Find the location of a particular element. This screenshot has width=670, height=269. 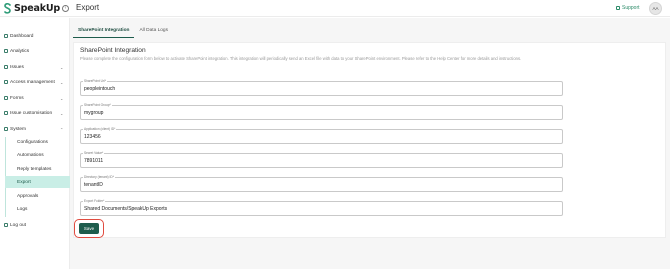

logout-icon is located at coordinates (6, 225).